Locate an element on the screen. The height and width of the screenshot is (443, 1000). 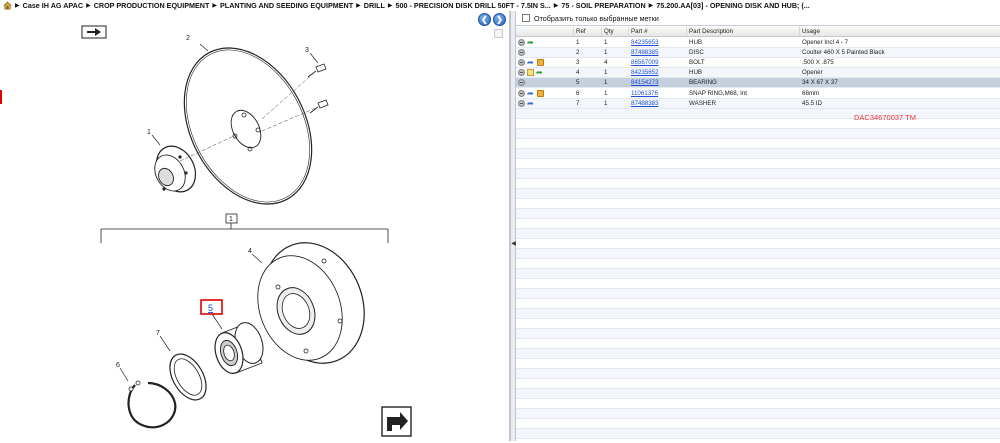
callout-6: 6 is located at coordinates (118, 365).